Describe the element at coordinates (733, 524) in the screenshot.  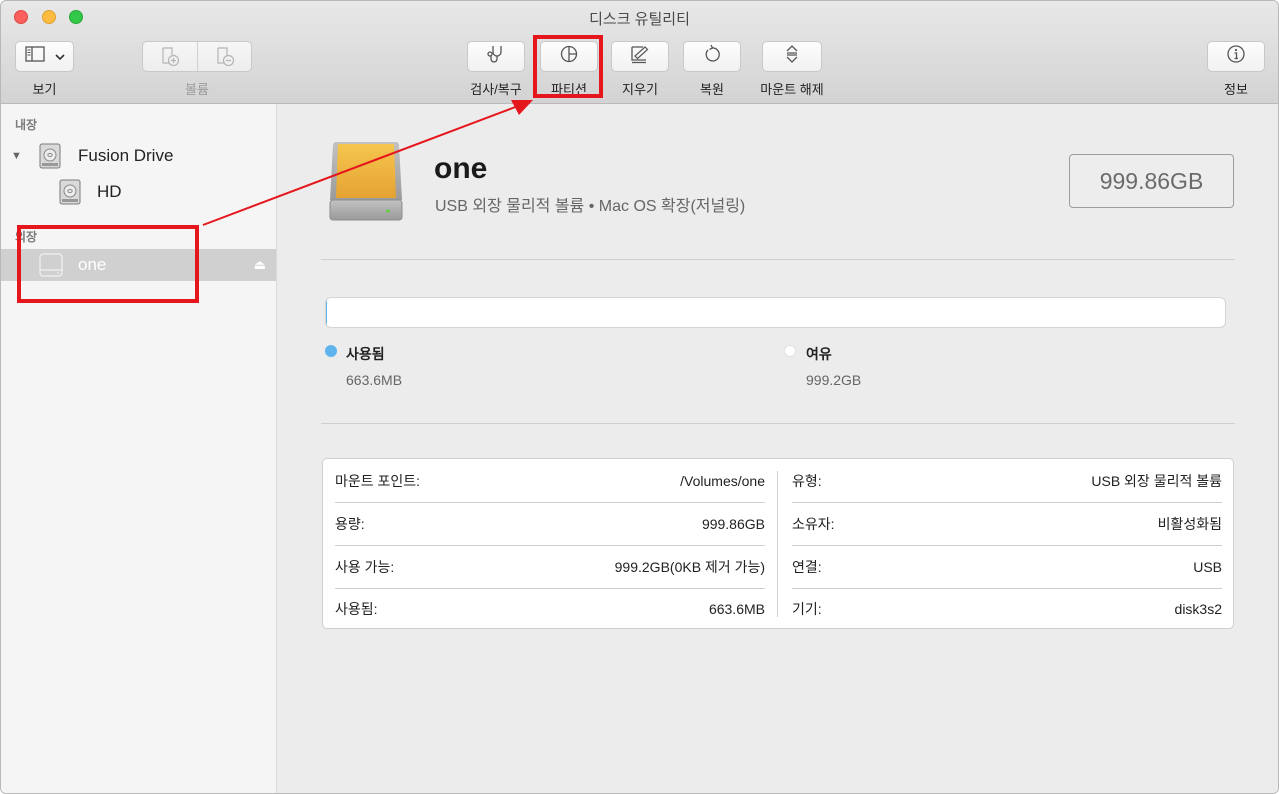
I see `info-value: 999.86GB` at that location.